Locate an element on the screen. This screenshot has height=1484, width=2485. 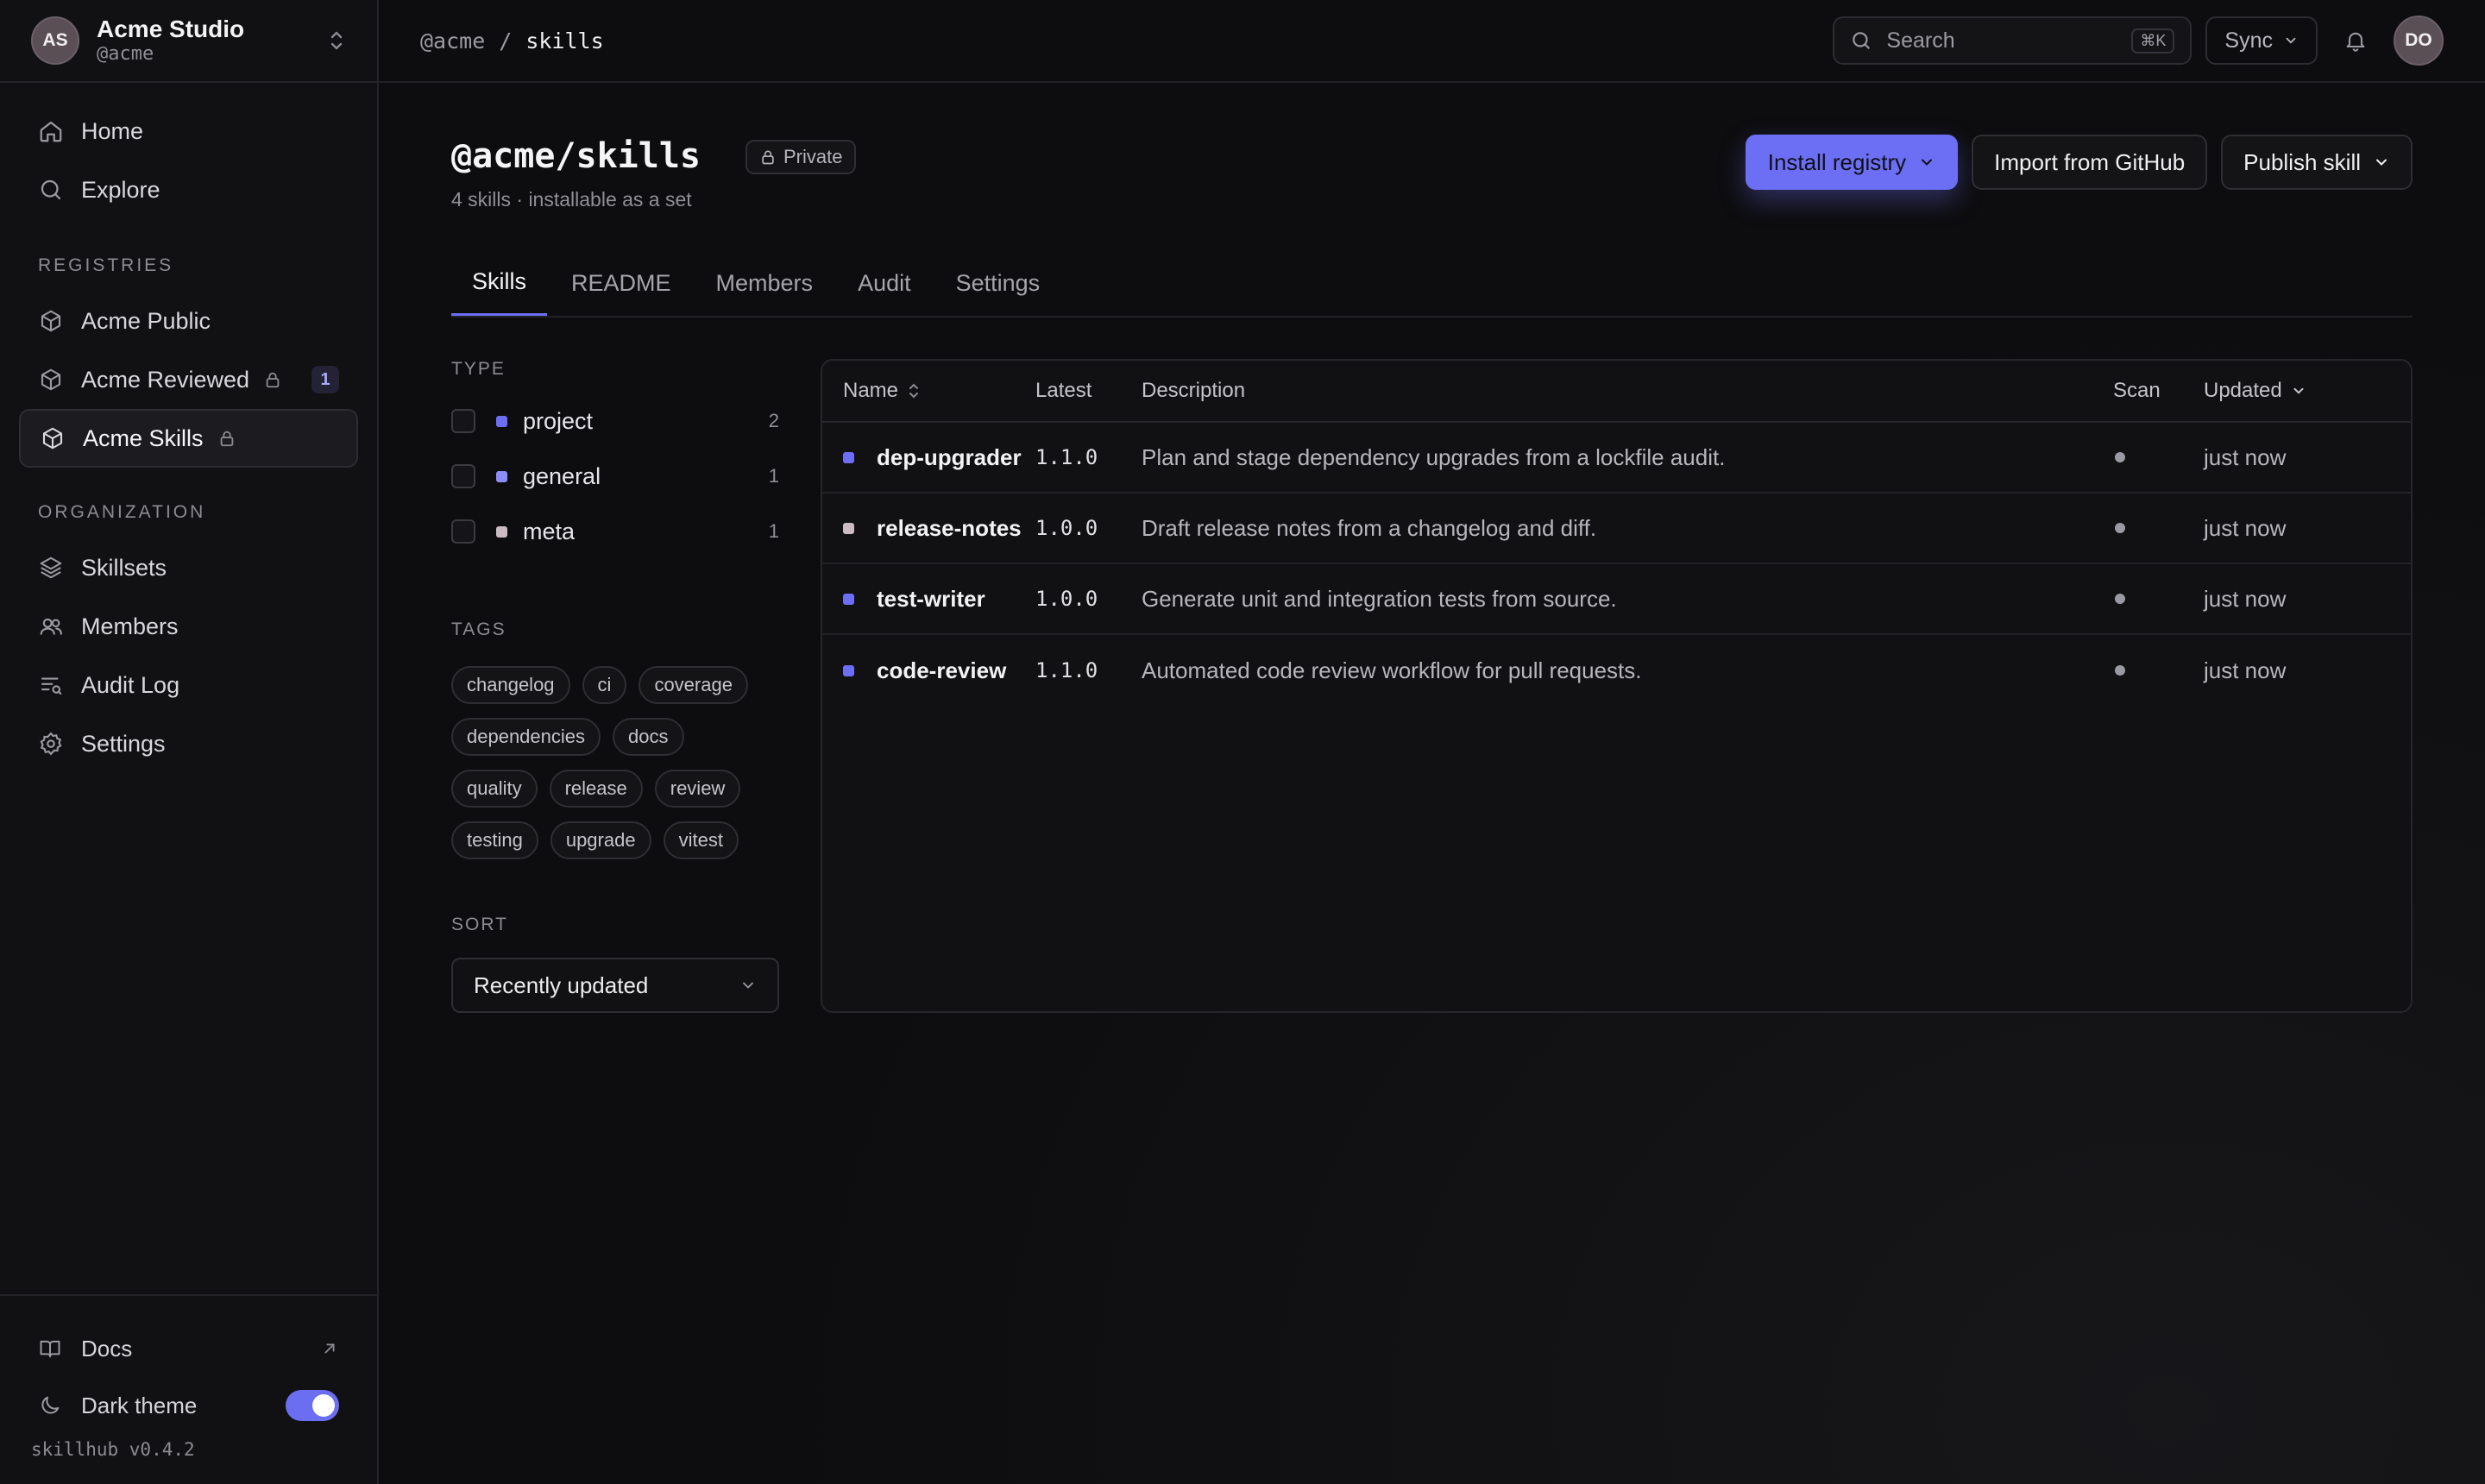
sort-label: SORT is located at coordinates (479, 925).